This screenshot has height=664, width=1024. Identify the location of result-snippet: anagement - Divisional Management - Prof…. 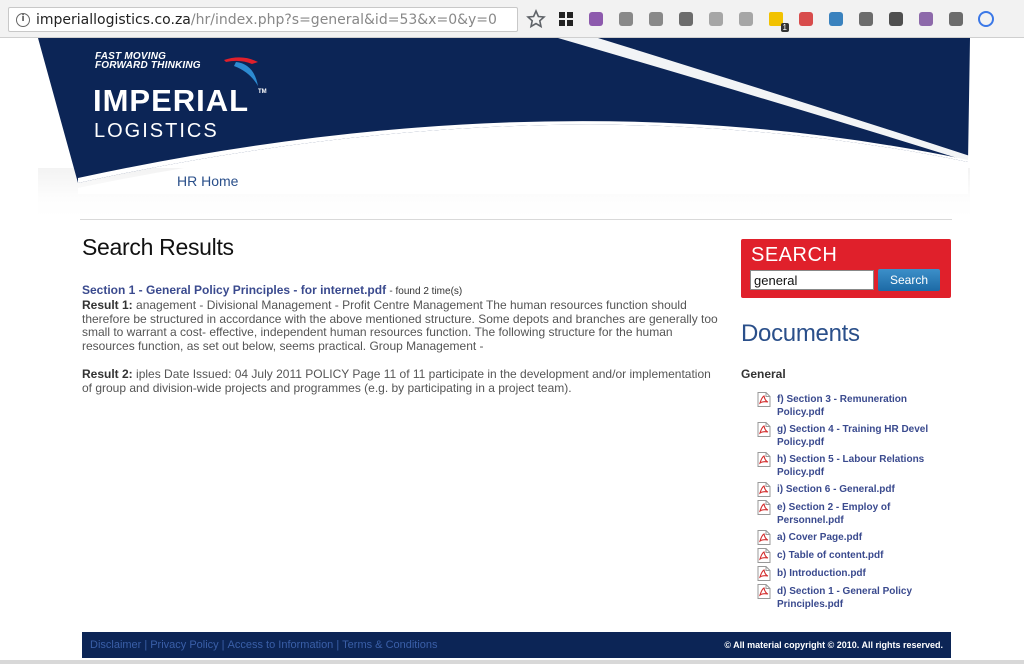
(400, 325).